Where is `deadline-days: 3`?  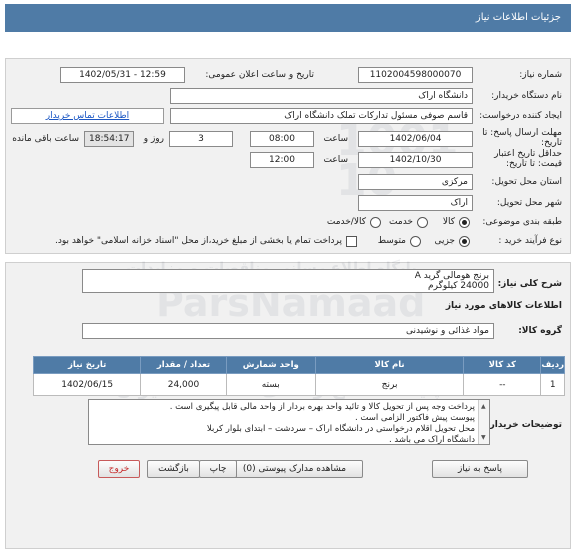 deadline-days: 3 is located at coordinates (201, 139).